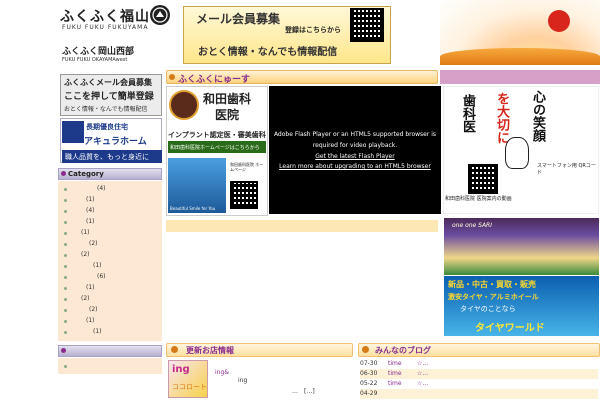 Image resolution: width=600 pixels, height=400 pixels. Describe the element at coordinates (184, 105) in the screenshot. I see `wada-dental-logo-icon` at that location.